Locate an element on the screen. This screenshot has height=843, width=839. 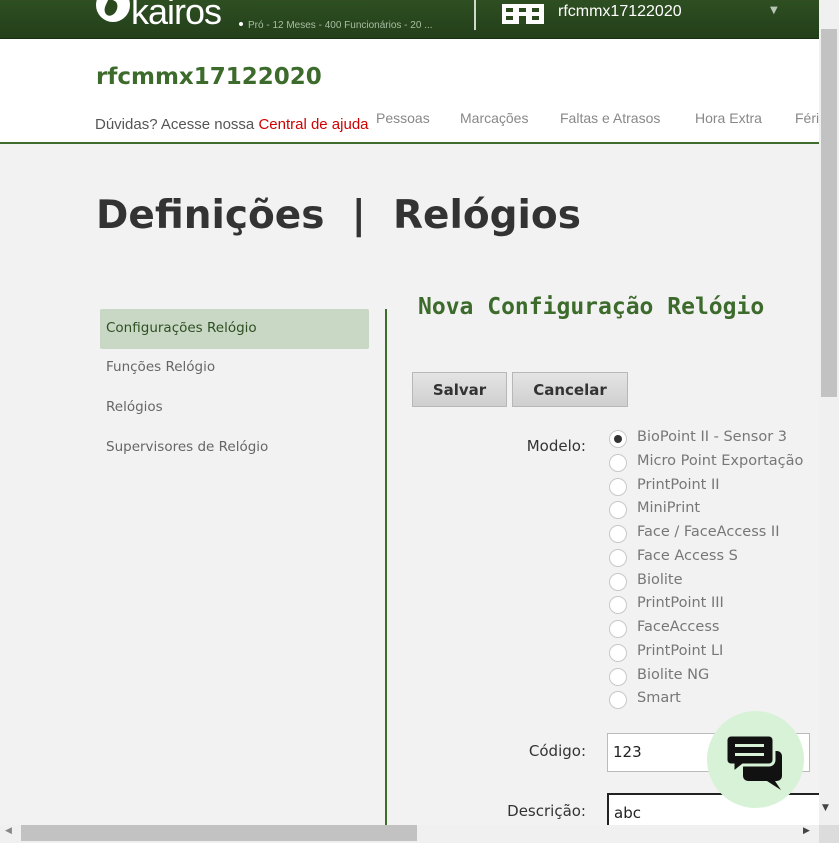
scroll-left-arrow-icon: ◀ is located at coordinates (8, 831).